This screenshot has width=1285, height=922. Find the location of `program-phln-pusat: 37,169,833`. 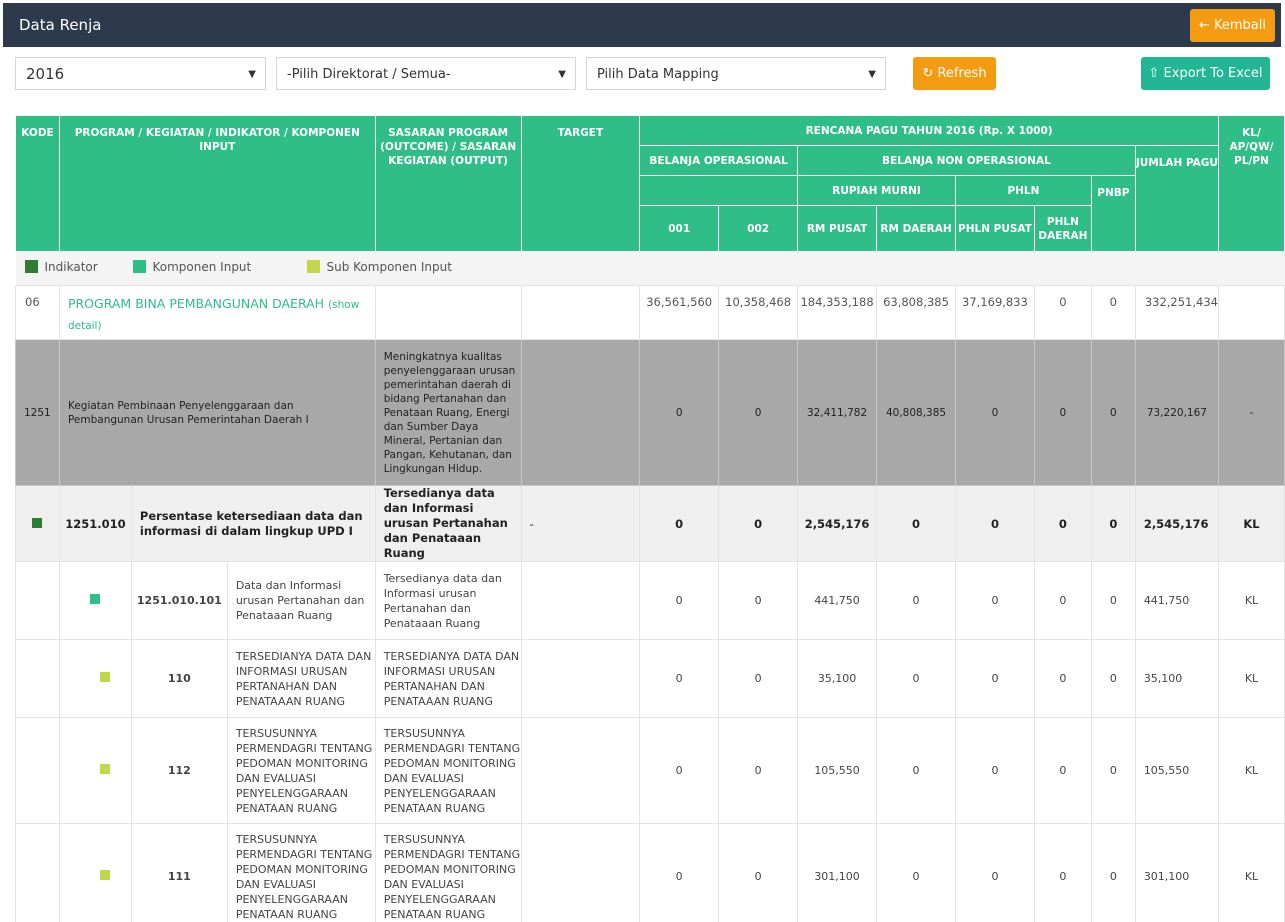

program-phln-pusat: 37,169,833 is located at coordinates (994, 312).